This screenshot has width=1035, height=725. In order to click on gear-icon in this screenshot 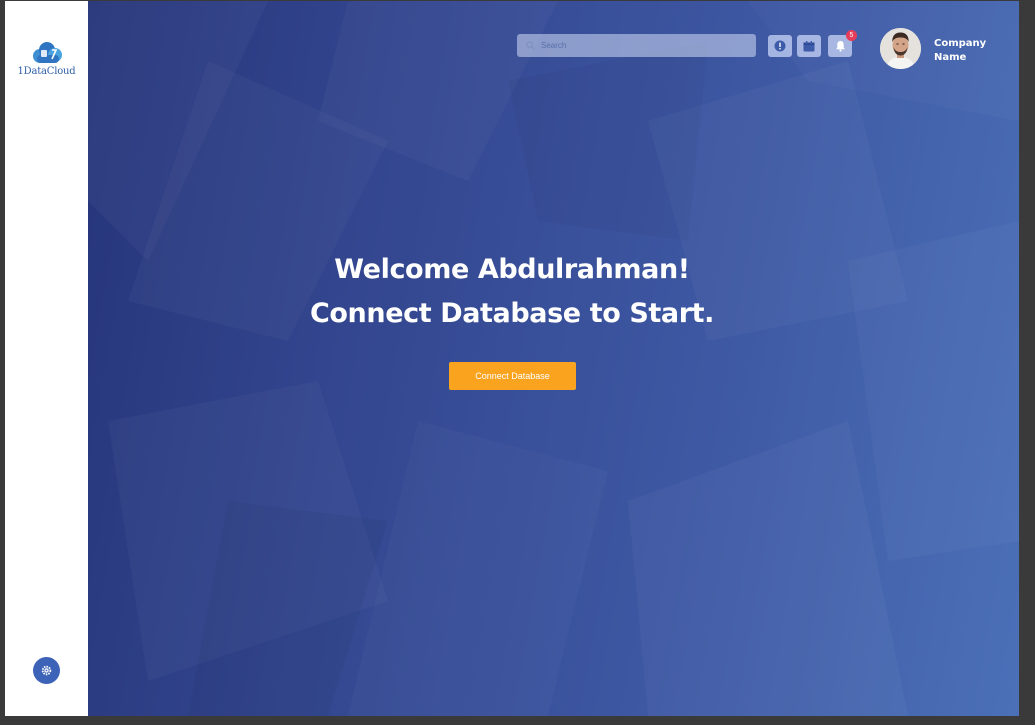, I will do `click(46, 670)`.